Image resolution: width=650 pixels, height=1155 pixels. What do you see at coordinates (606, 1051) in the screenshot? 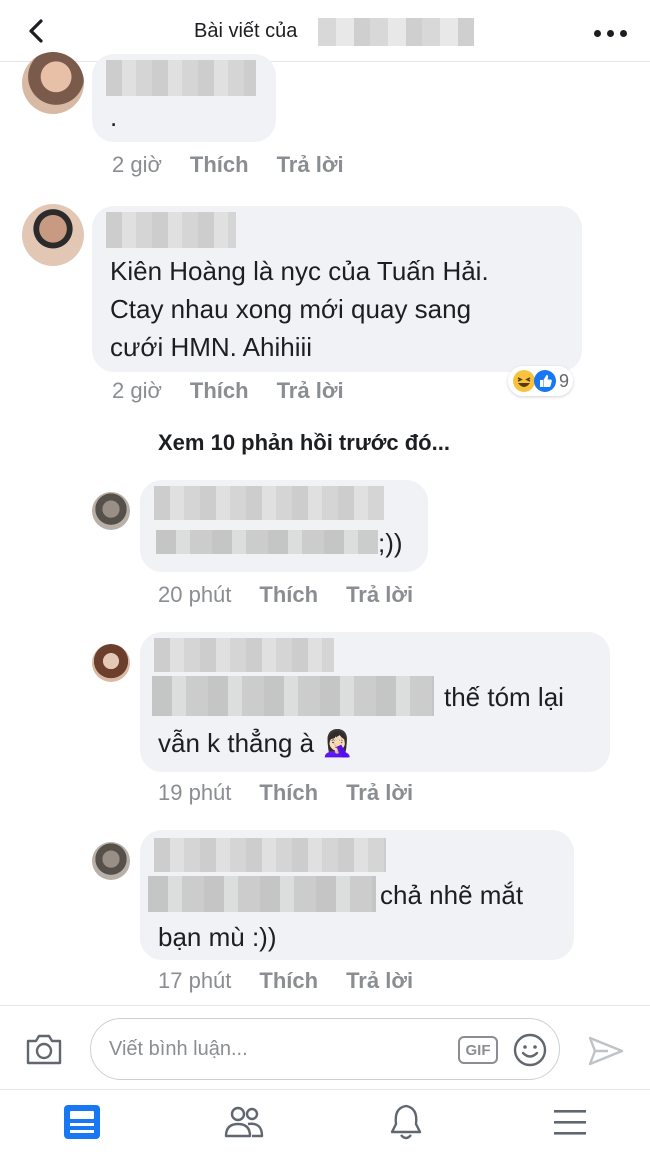
I see `send-icon` at bounding box center [606, 1051].